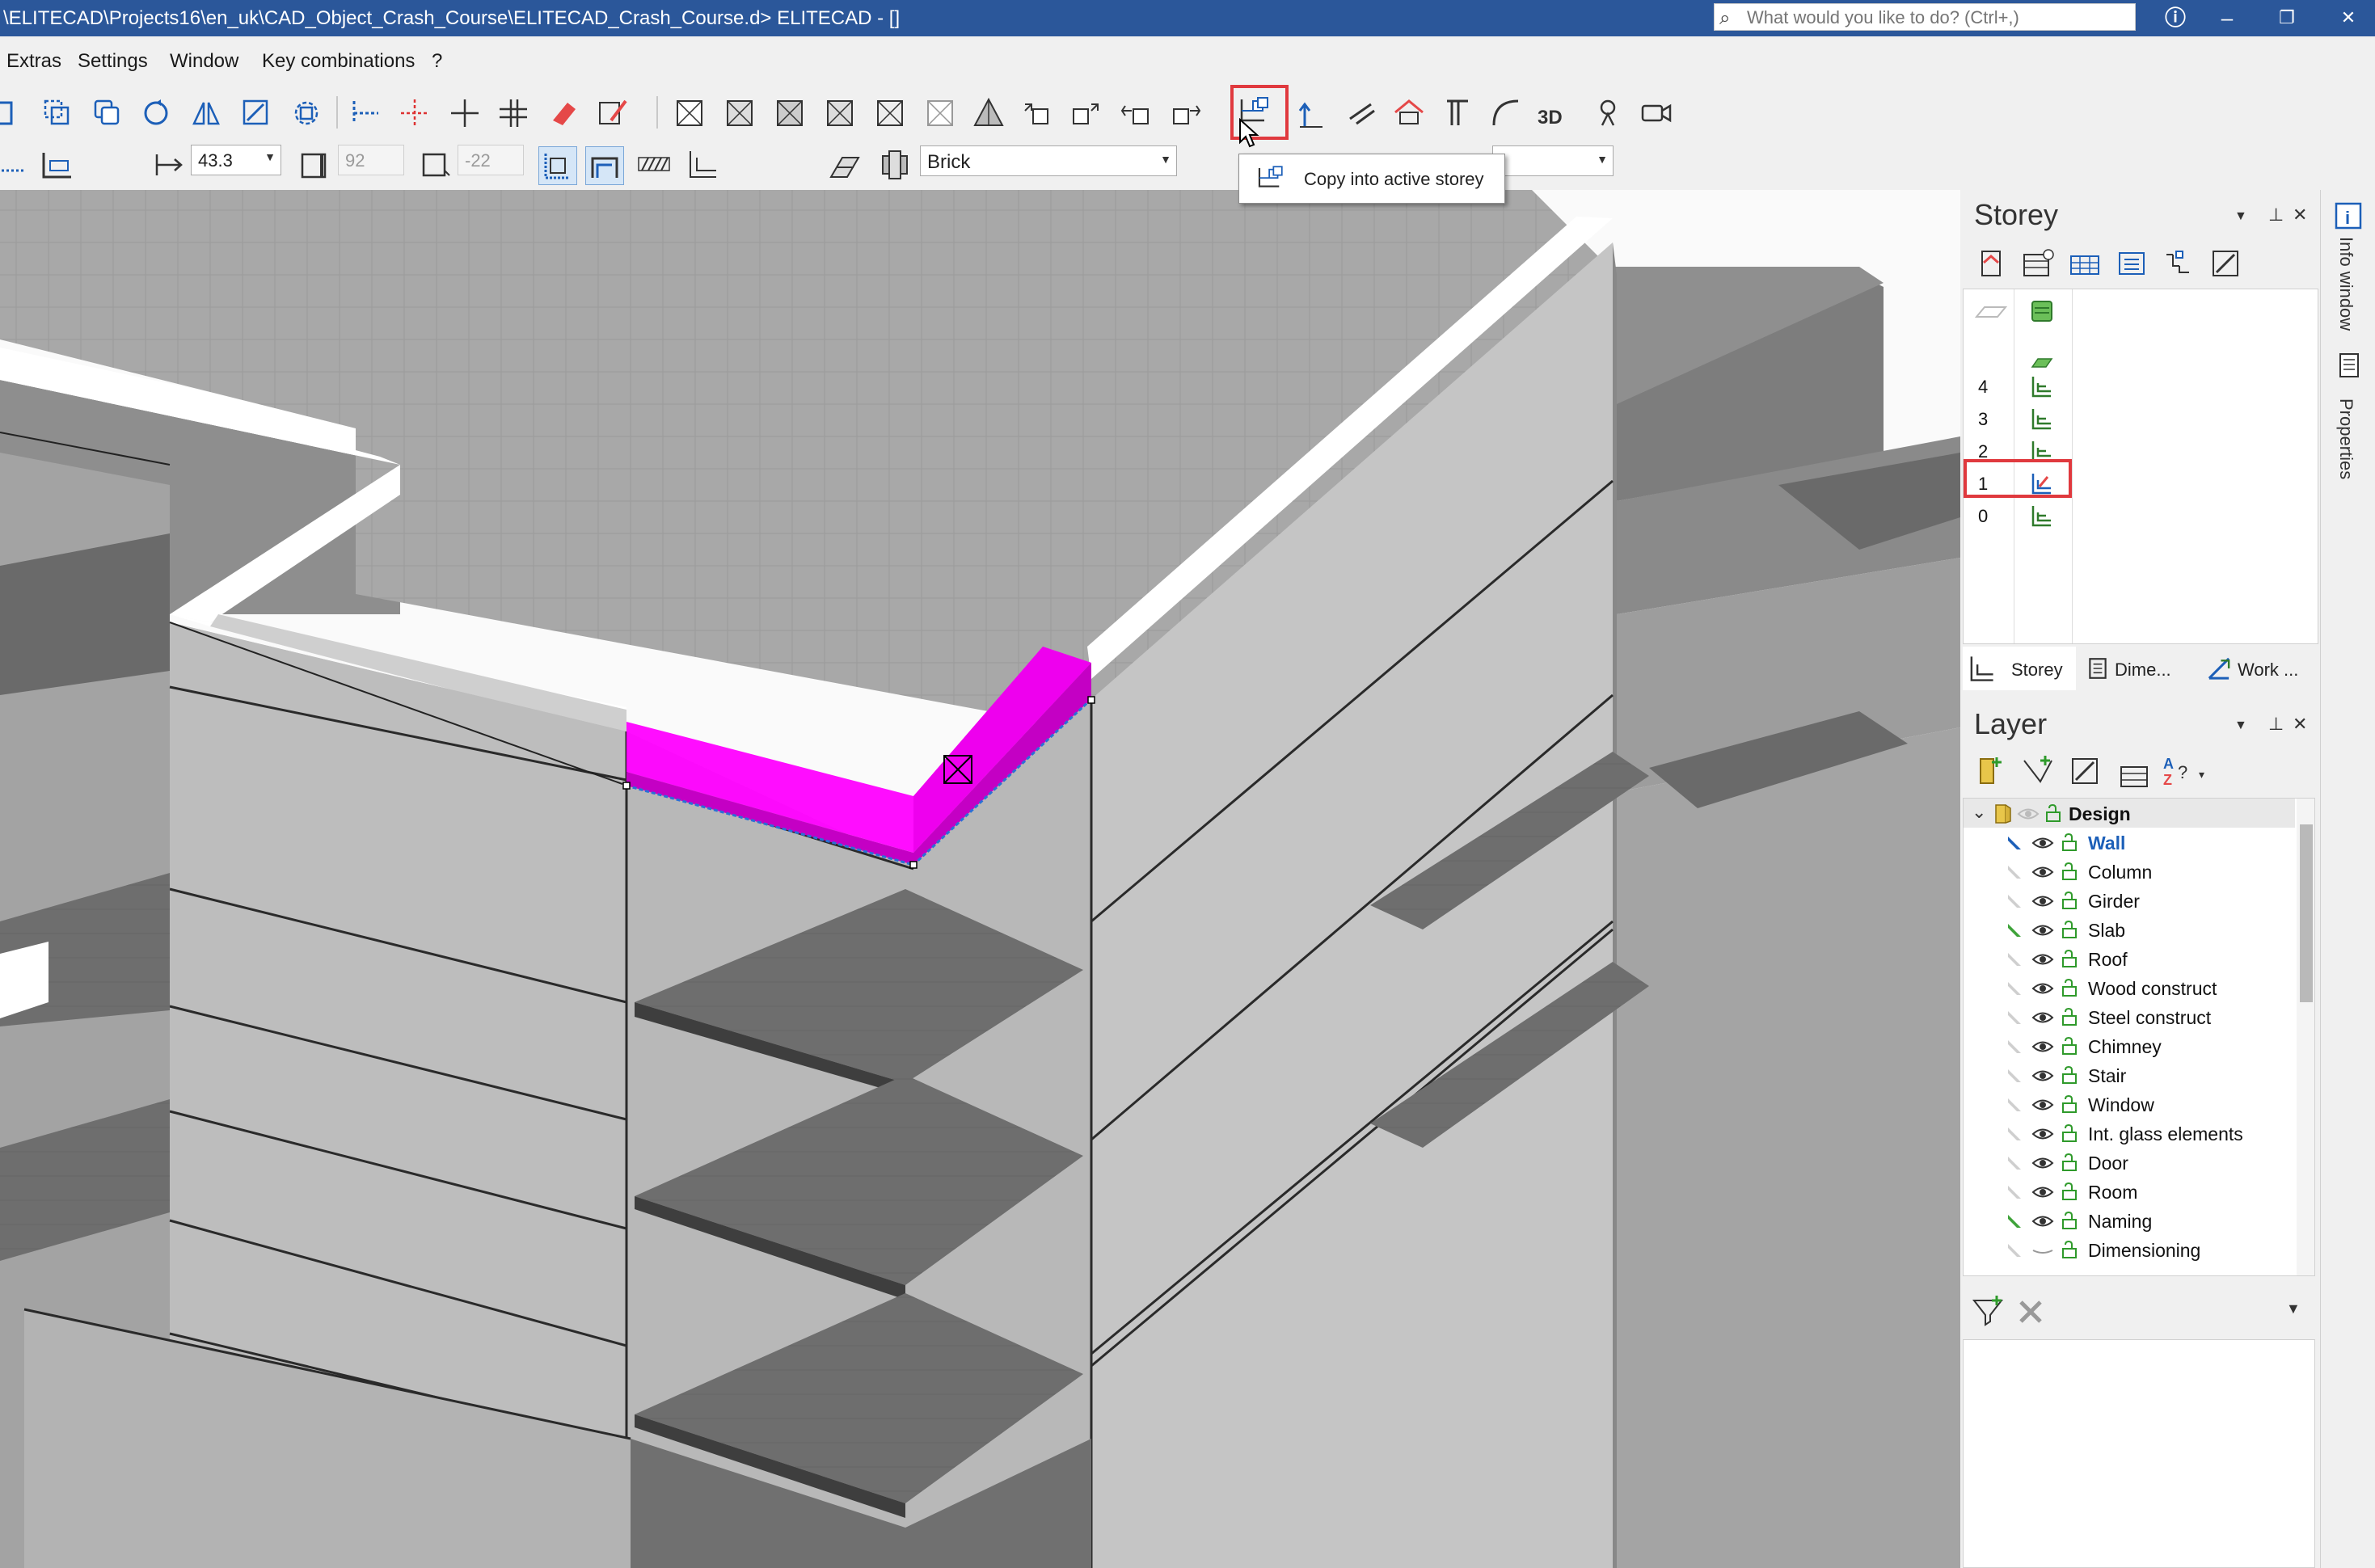 This screenshot has height=1568, width=2375. I want to click on hatch-icon, so click(654, 164).